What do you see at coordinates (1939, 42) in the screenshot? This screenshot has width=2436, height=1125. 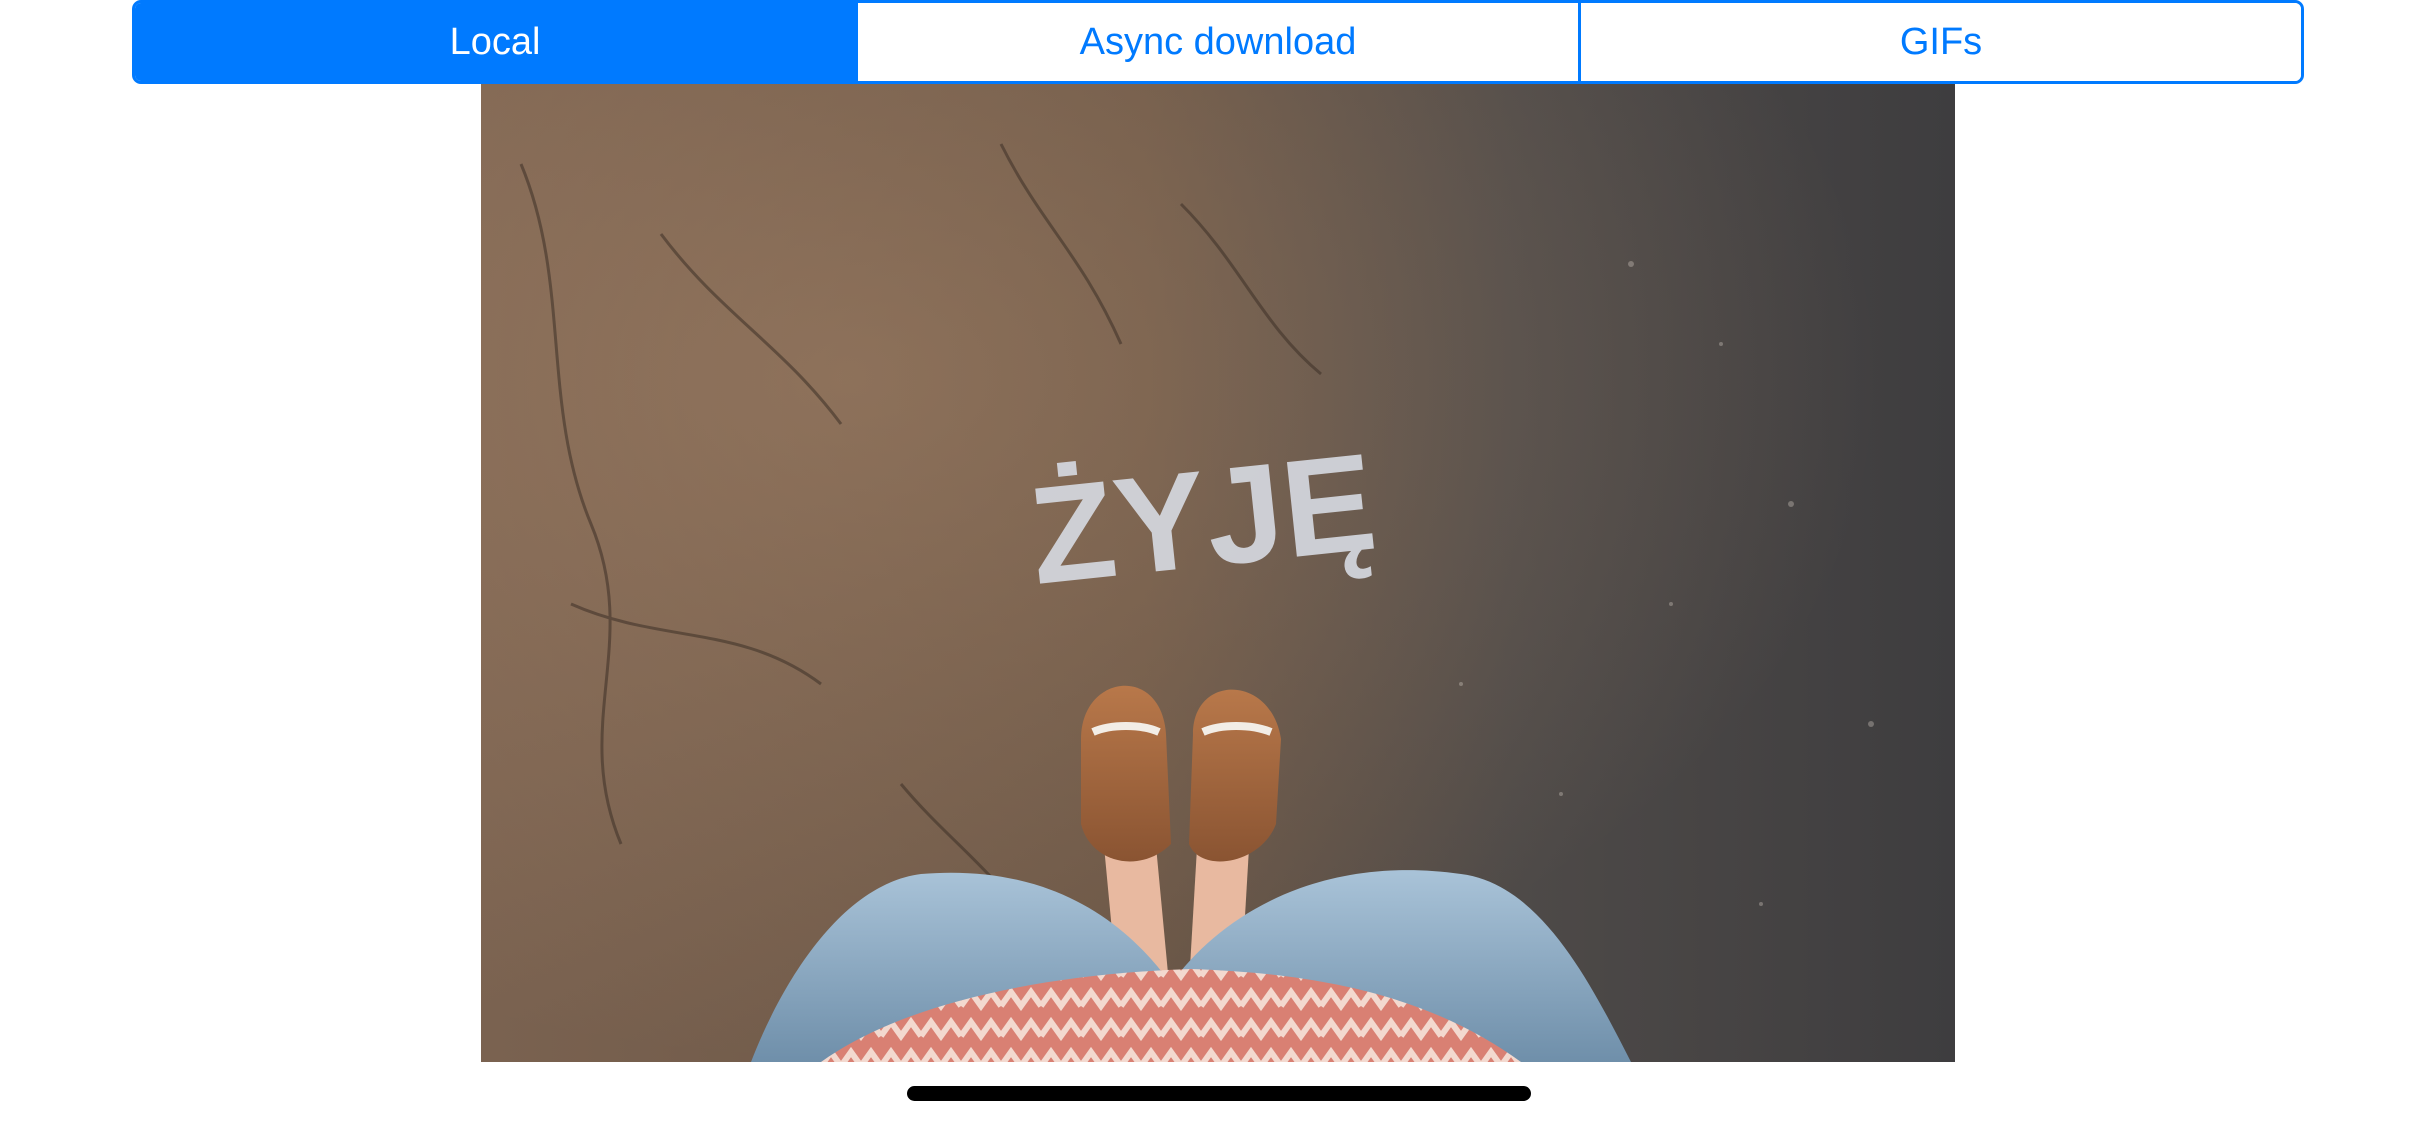 I see `segment-gifs: GIFs` at bounding box center [1939, 42].